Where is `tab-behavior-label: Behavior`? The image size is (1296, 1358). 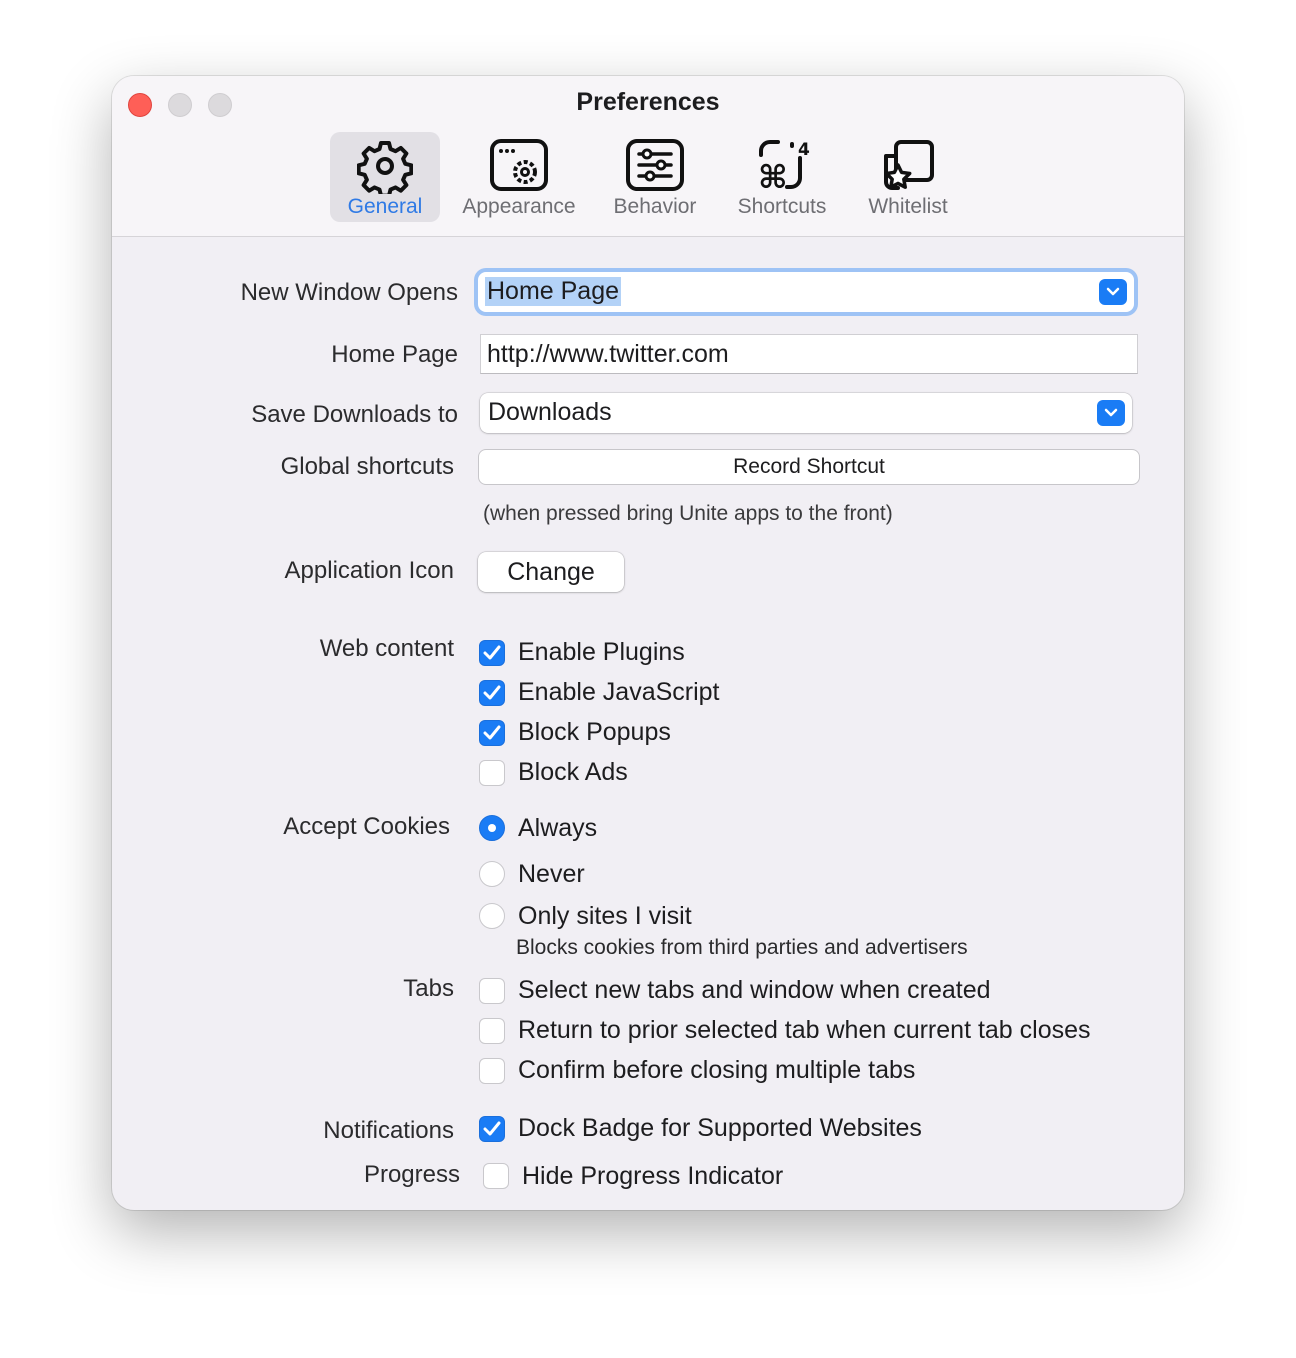 tab-behavior-label: Behavior is located at coordinates (655, 206).